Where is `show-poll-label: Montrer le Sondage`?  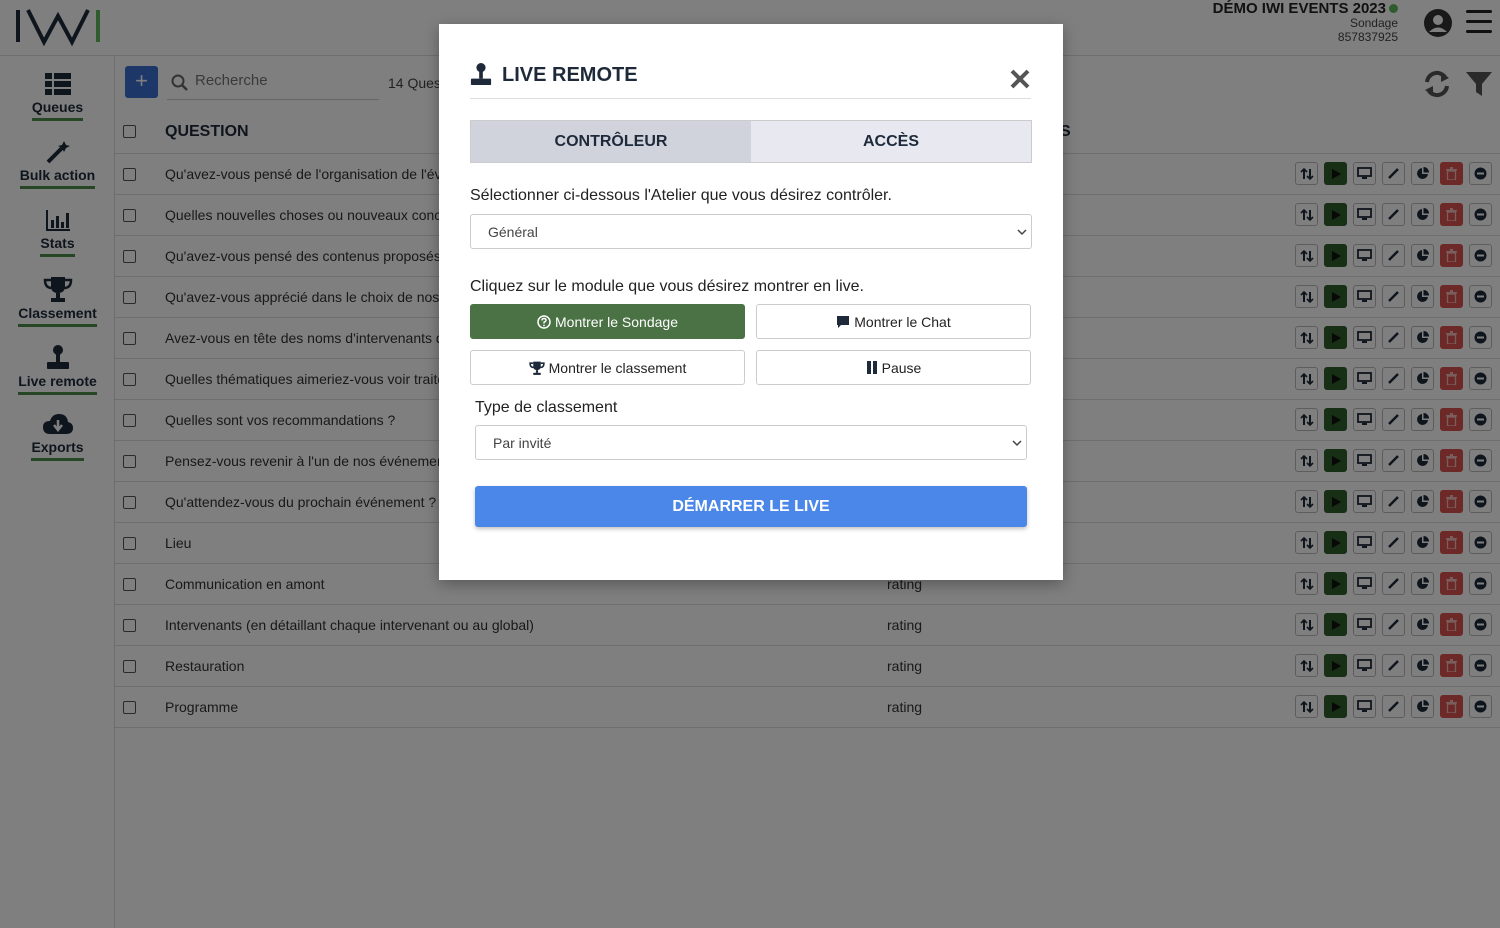
show-poll-label: Montrer le Sondage is located at coordinates (616, 321).